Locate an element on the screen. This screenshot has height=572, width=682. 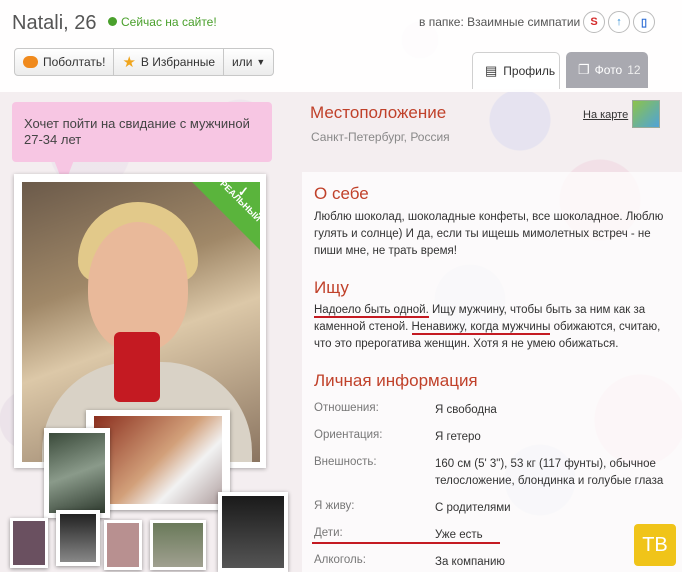
mobile-icon: ▯ is located at coordinates (644, 22).